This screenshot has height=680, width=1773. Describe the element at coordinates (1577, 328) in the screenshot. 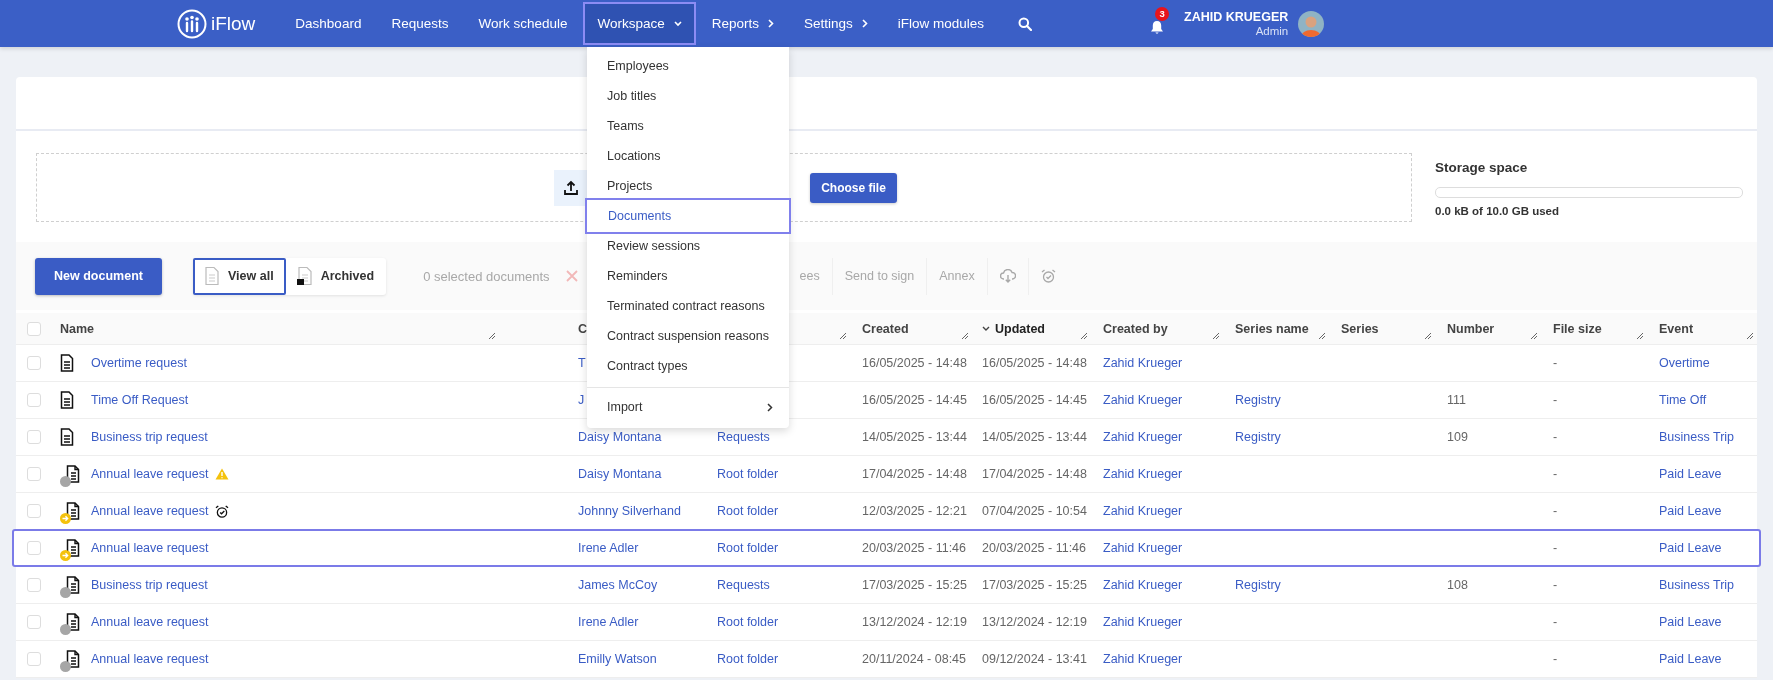

I see `column-header: File size` at that location.